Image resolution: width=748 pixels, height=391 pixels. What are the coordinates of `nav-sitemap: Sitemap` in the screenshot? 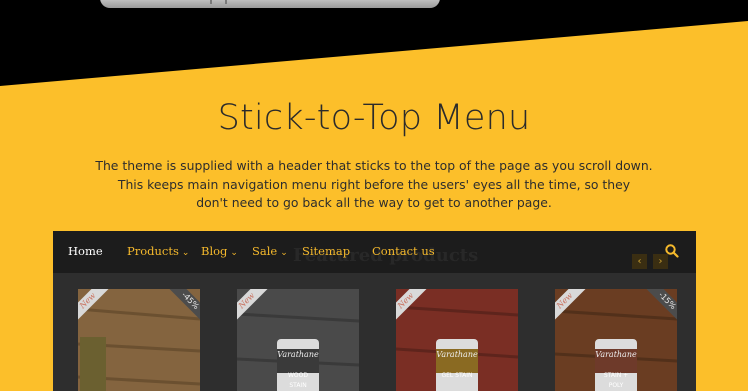 It's located at (326, 251).